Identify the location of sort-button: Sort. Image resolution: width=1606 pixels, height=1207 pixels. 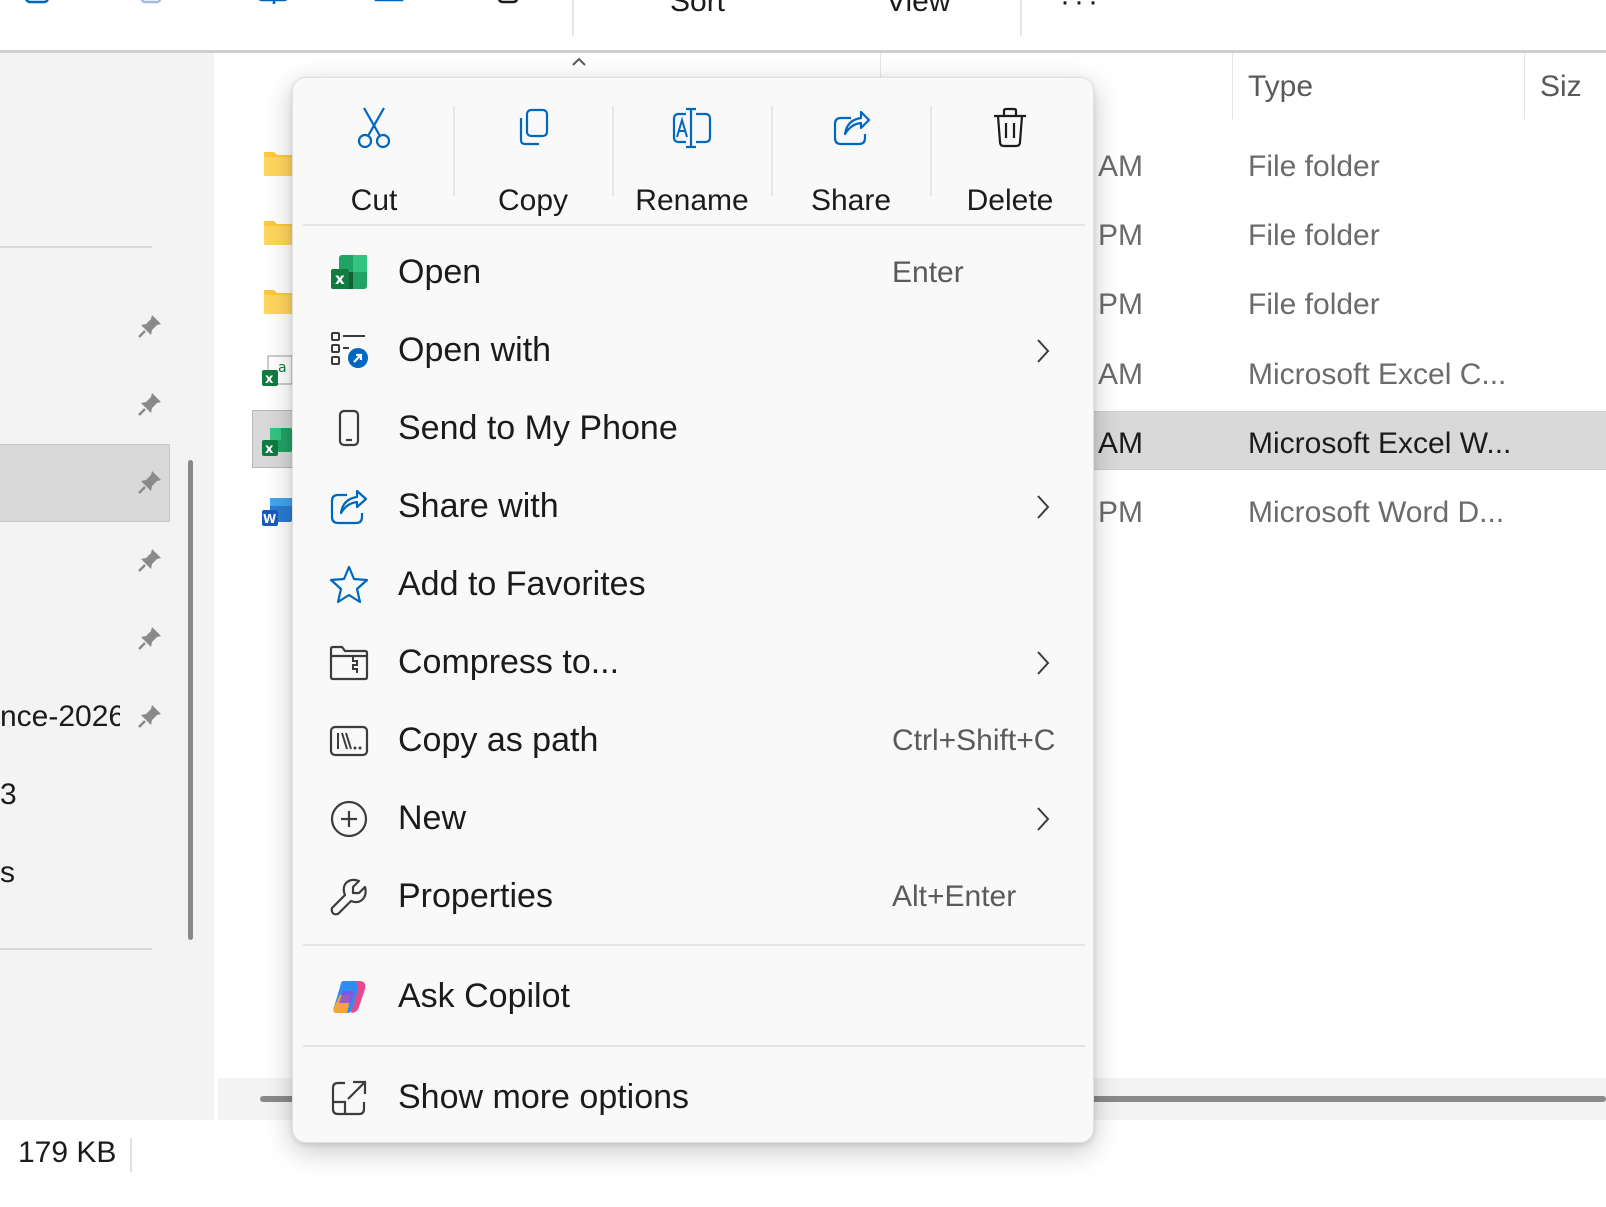
(697, 9).